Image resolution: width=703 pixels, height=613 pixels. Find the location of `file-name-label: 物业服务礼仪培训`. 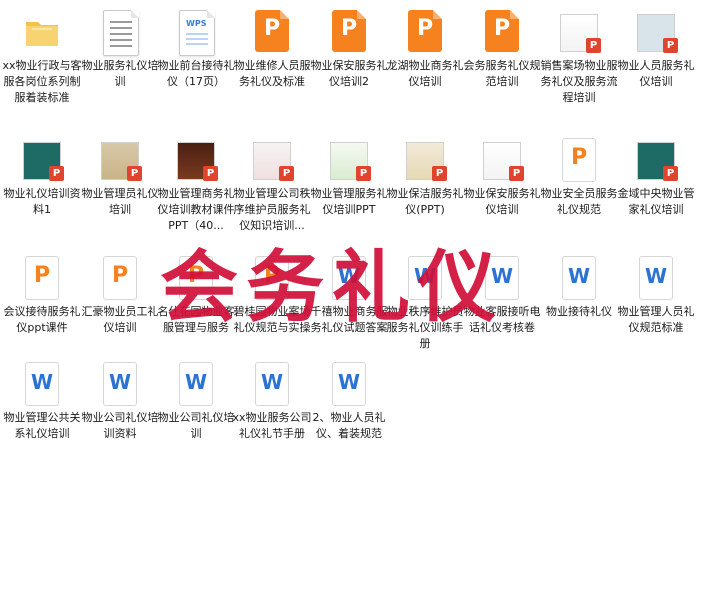

file-name-label: 物业服务礼仪培训 is located at coordinates (120, 73).